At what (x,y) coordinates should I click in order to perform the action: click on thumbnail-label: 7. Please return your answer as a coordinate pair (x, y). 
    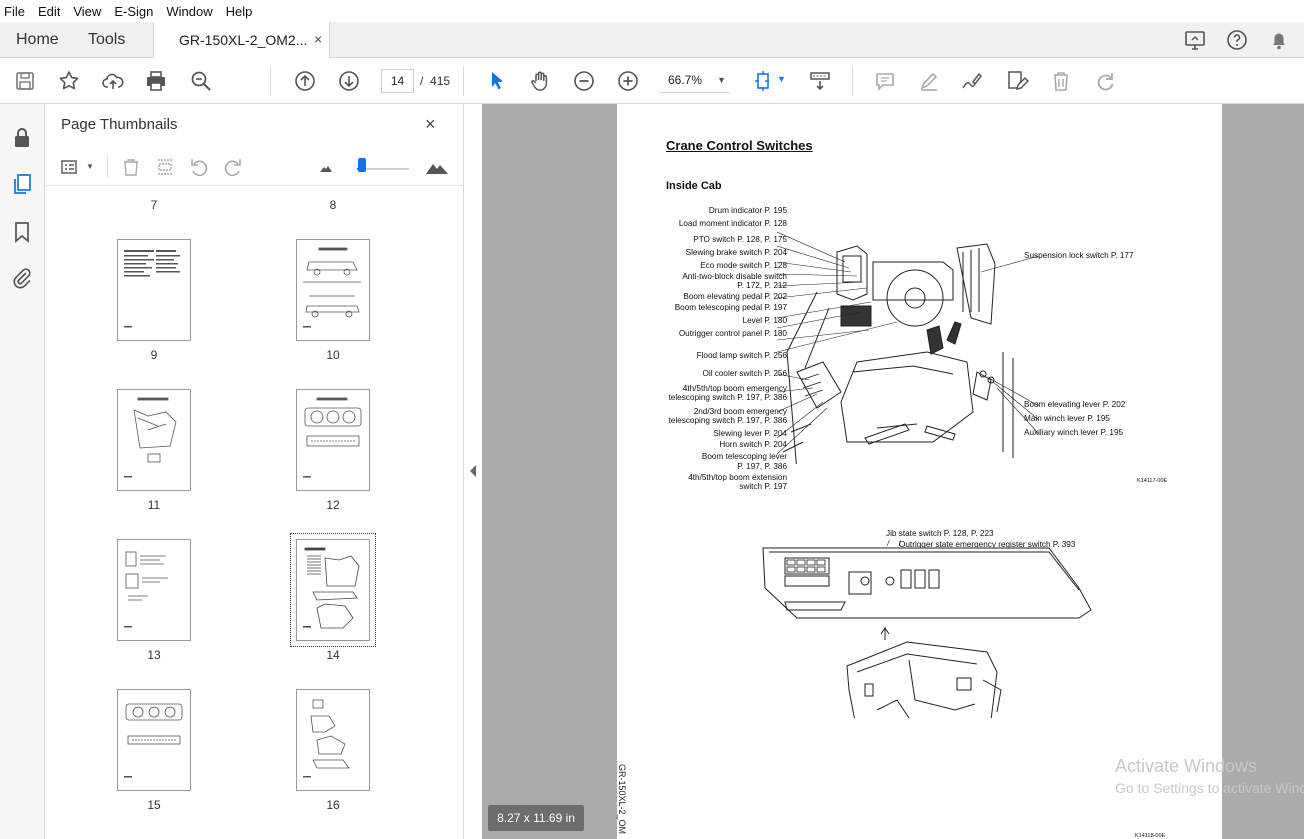
    Looking at the image, I should click on (154, 205).